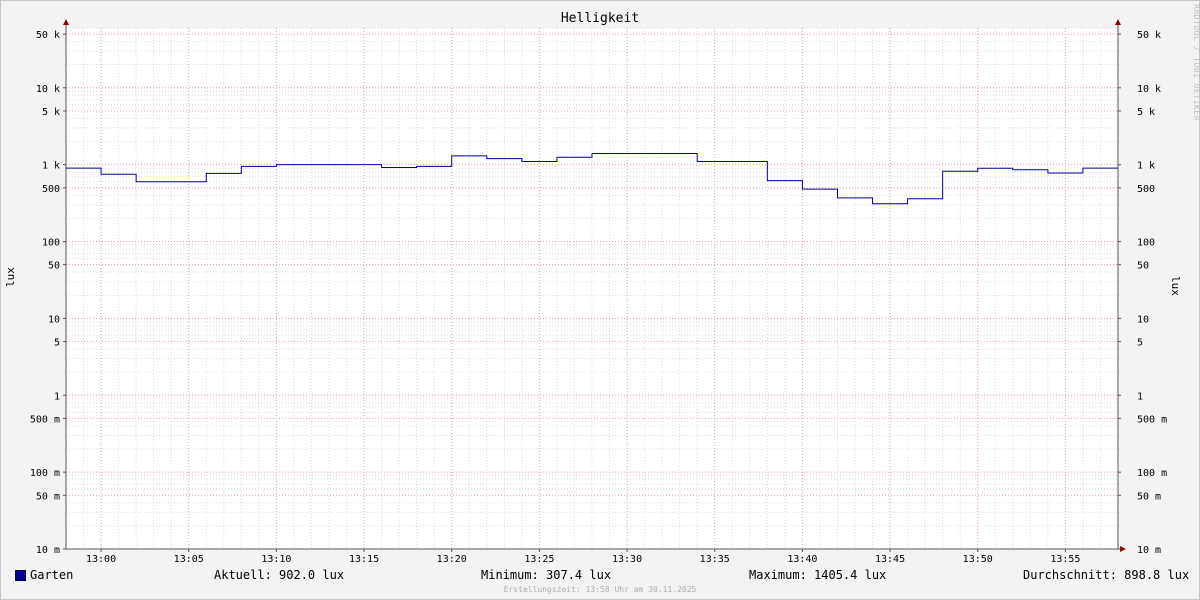 The width and height of the screenshot is (1200, 600). What do you see at coordinates (51, 166) in the screenshot?
I see `y-tick-label-left: 1 k` at bounding box center [51, 166].